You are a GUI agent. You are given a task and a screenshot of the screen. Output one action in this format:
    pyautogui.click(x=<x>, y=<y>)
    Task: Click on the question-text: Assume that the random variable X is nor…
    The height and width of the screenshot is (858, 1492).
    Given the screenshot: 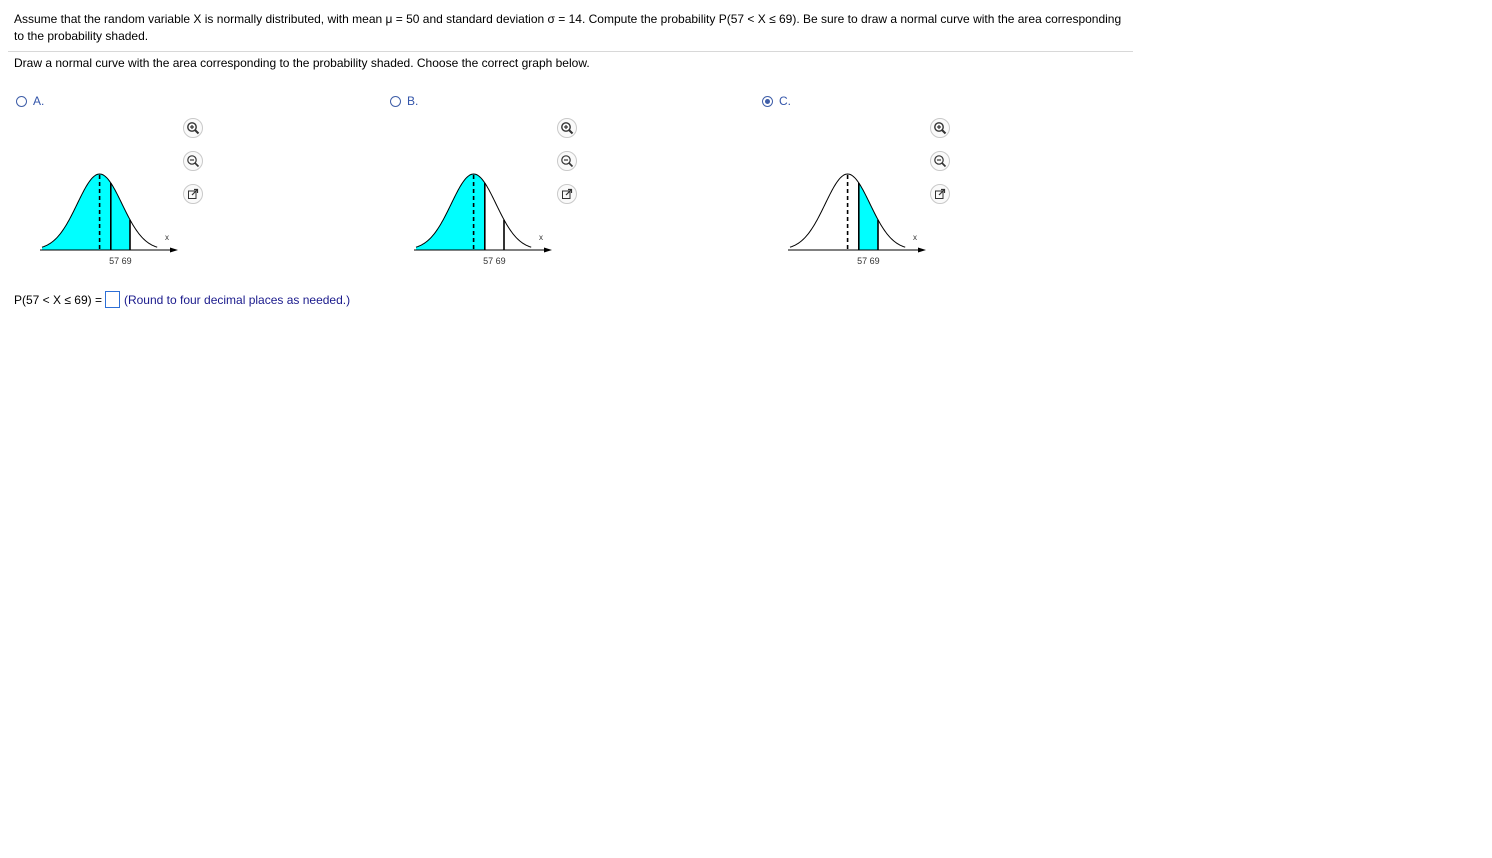 What is the action you would take?
    pyautogui.click(x=568, y=27)
    